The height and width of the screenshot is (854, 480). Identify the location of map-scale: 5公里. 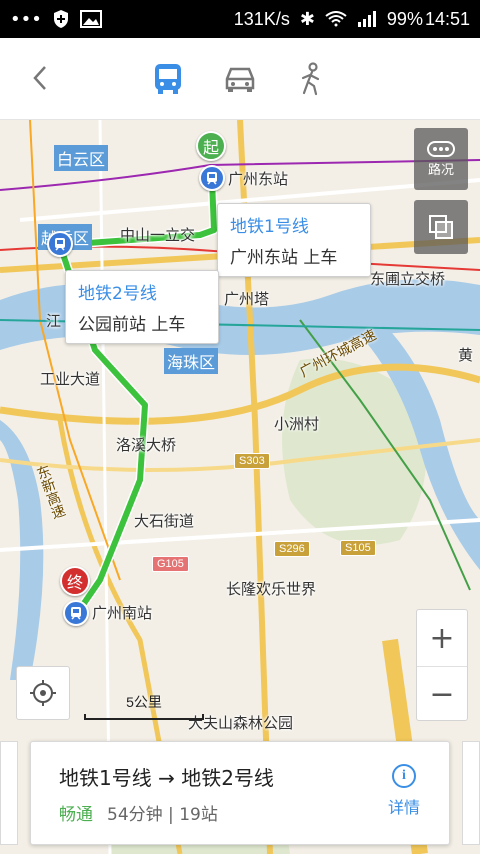
(144, 706).